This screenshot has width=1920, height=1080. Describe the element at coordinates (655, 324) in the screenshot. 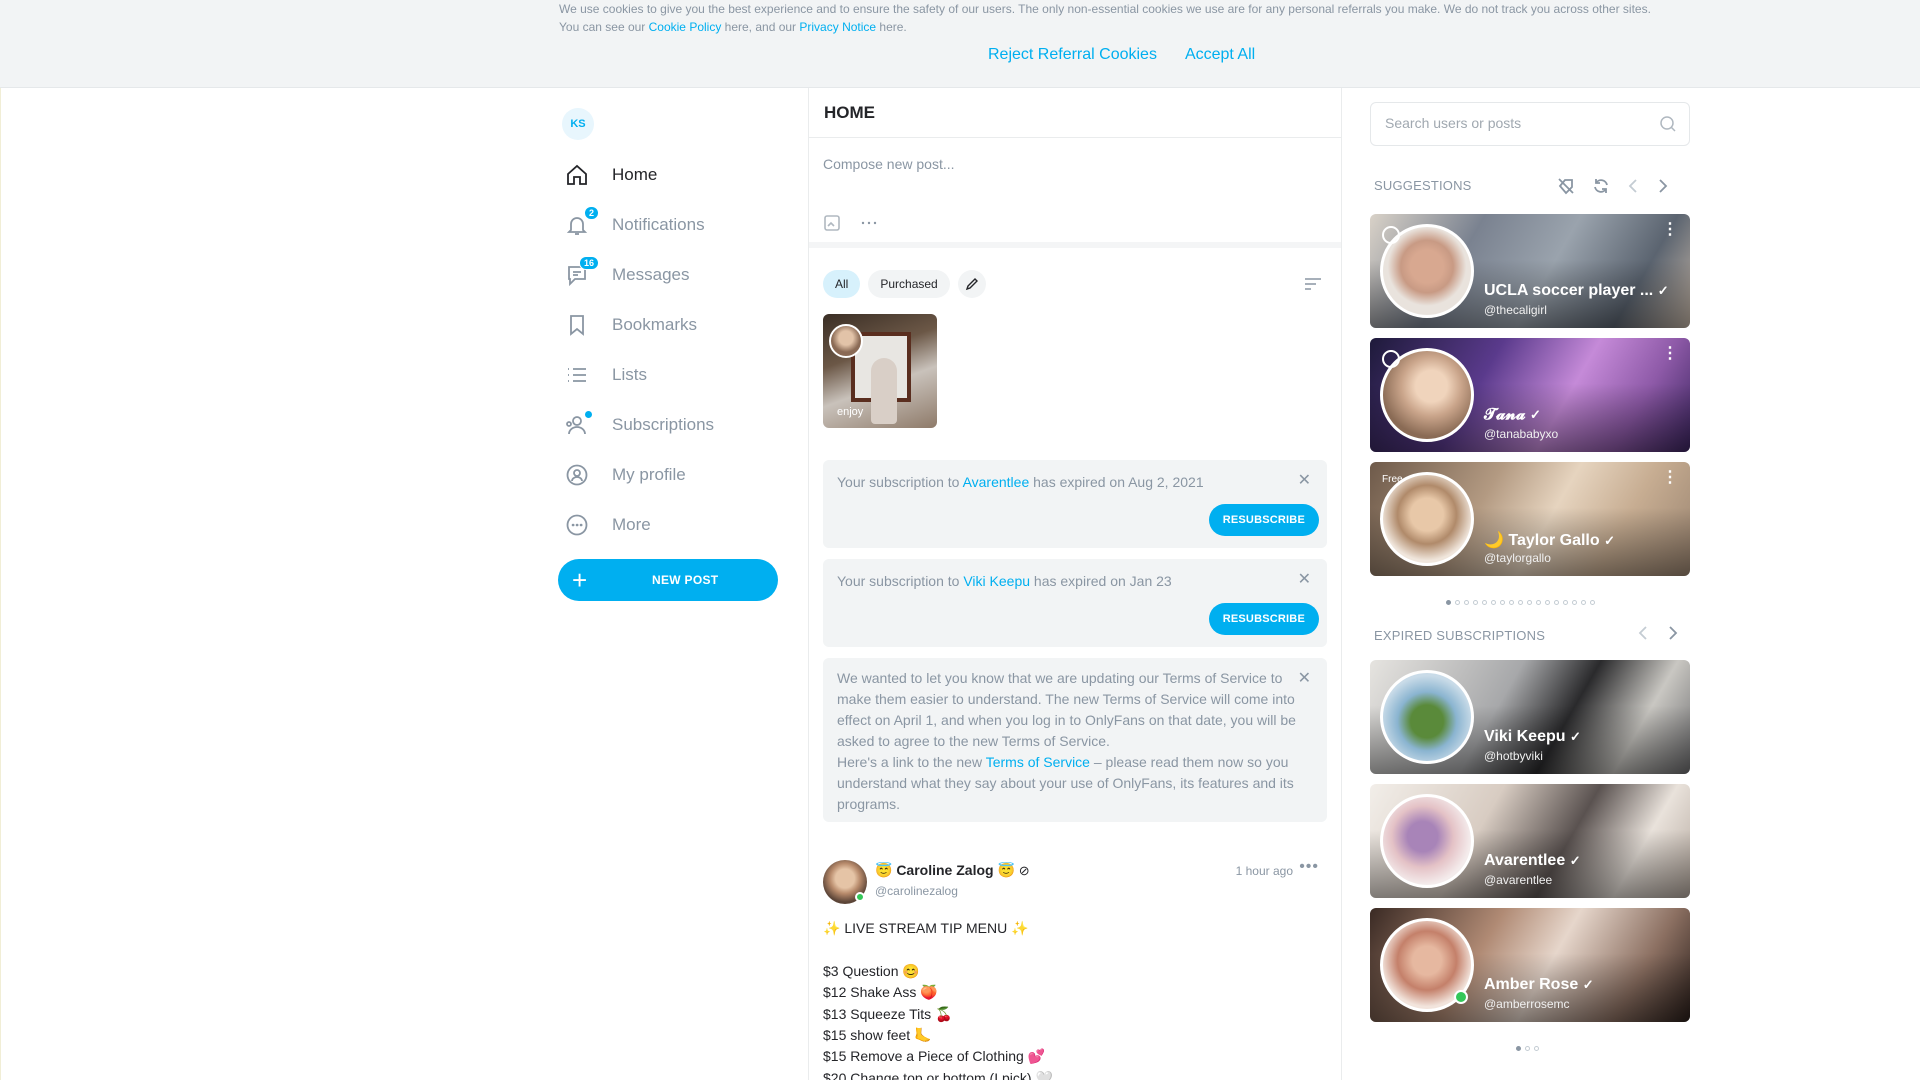

I see `nav-item-label: Bookmarks` at that location.